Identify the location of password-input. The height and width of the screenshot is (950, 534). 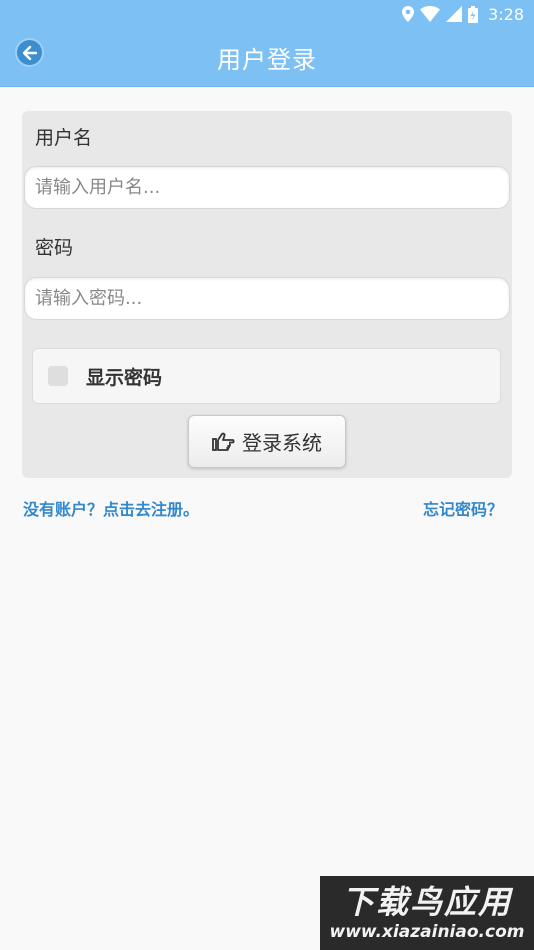
(267, 298).